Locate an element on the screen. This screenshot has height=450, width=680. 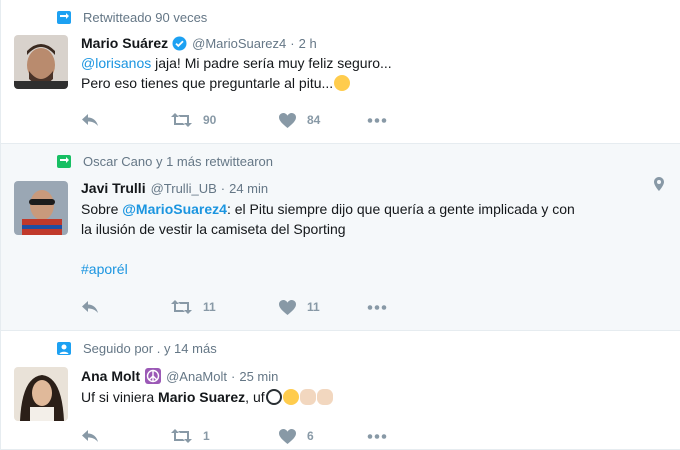
timestamp: 24 min is located at coordinates (248, 188).